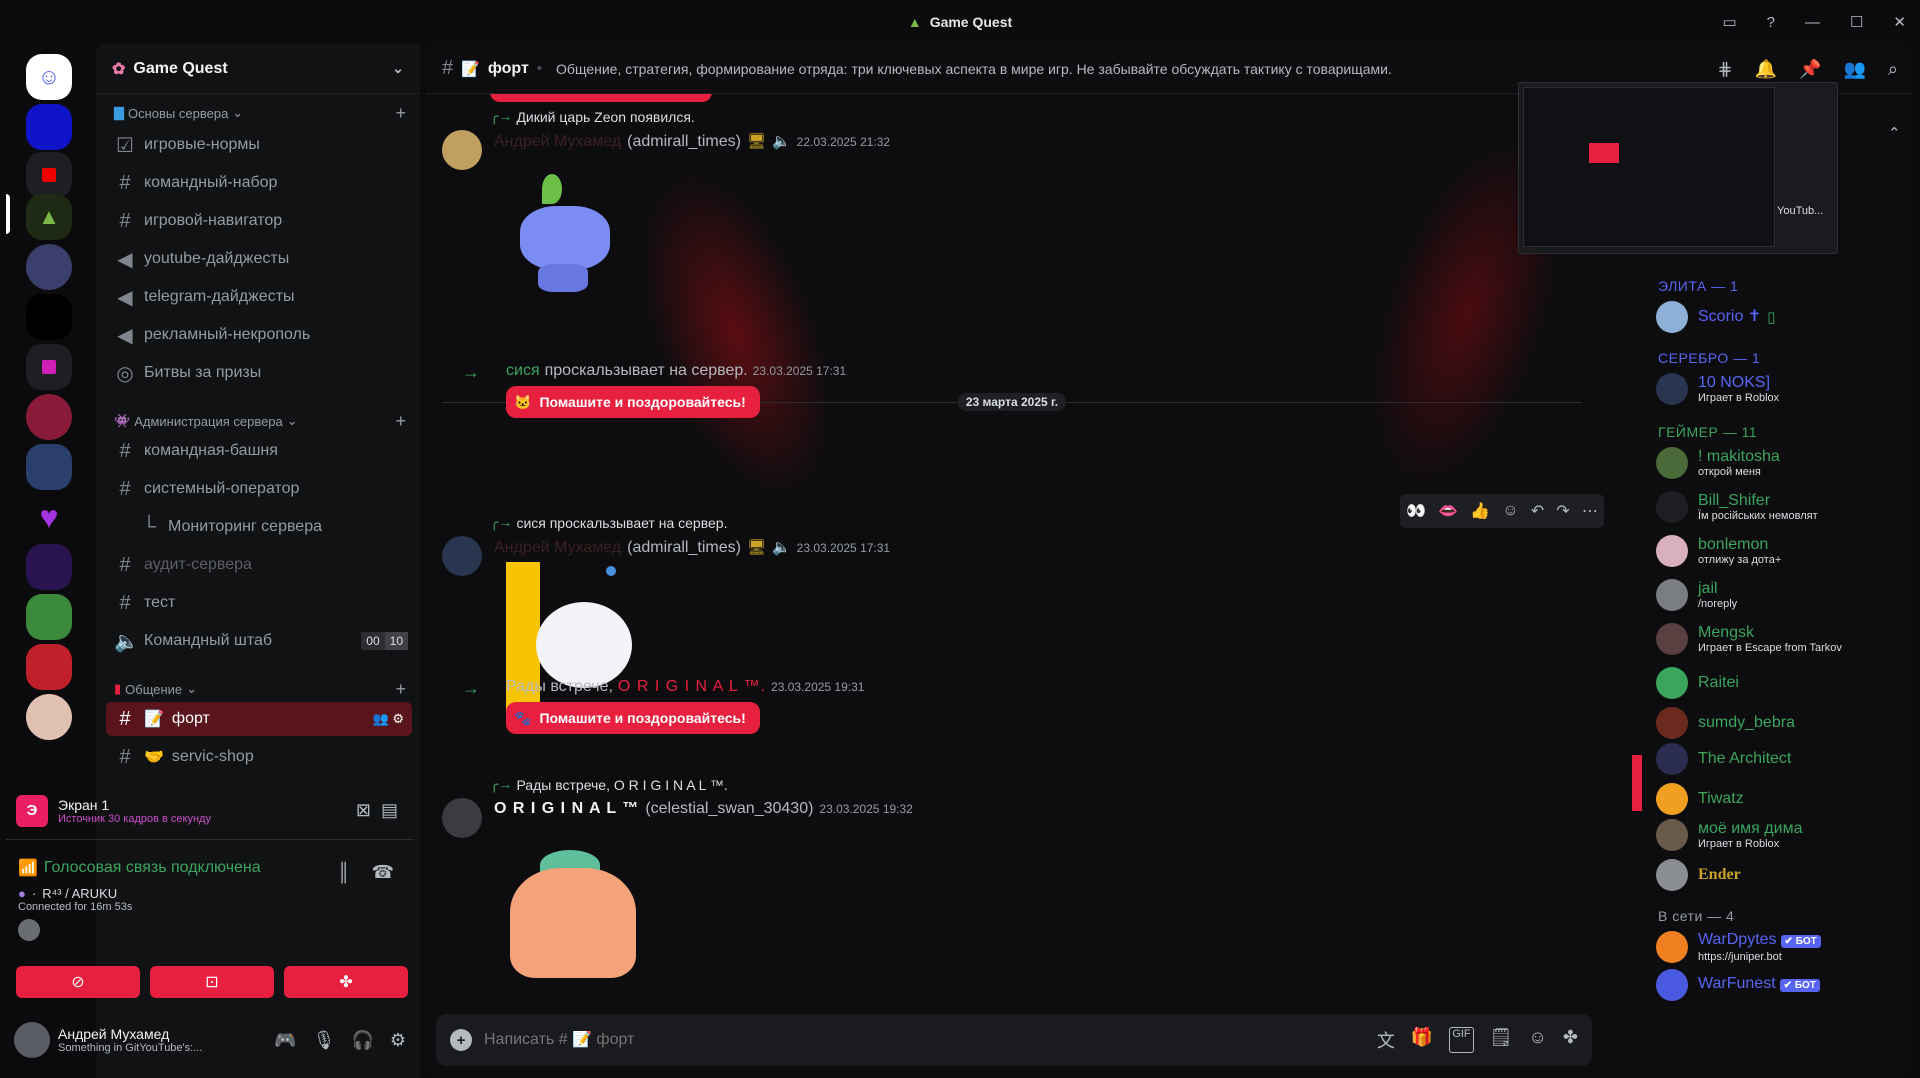 The height and width of the screenshot is (1078, 1920). Describe the element at coordinates (1781, 723) in the screenshot. I see `member-item: sumdy_bebra` at that location.